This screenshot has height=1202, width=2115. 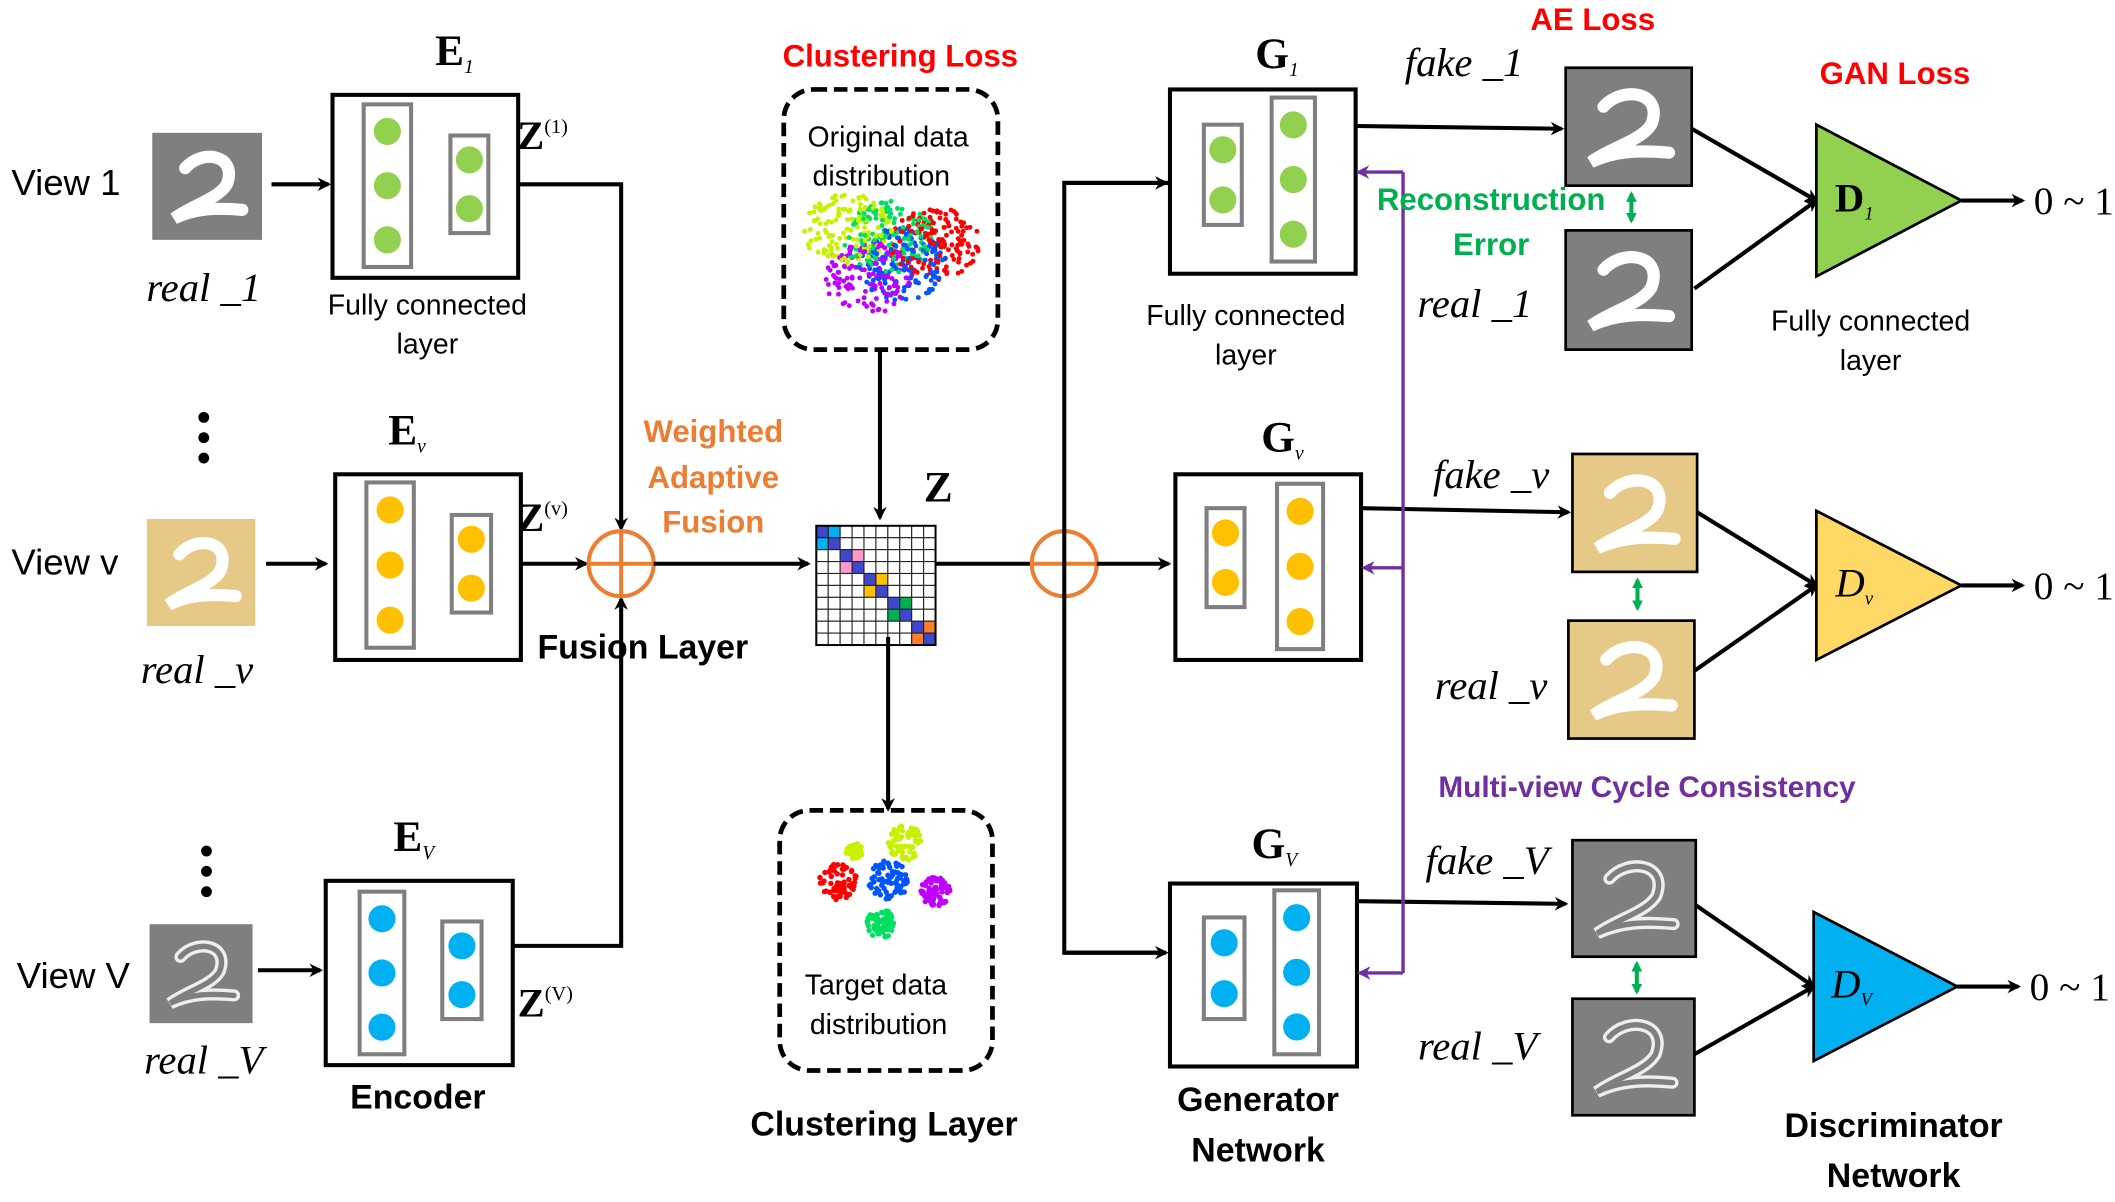 What do you see at coordinates (427, 305) in the screenshot?
I see `fc-layer-label: Fully connected` at bounding box center [427, 305].